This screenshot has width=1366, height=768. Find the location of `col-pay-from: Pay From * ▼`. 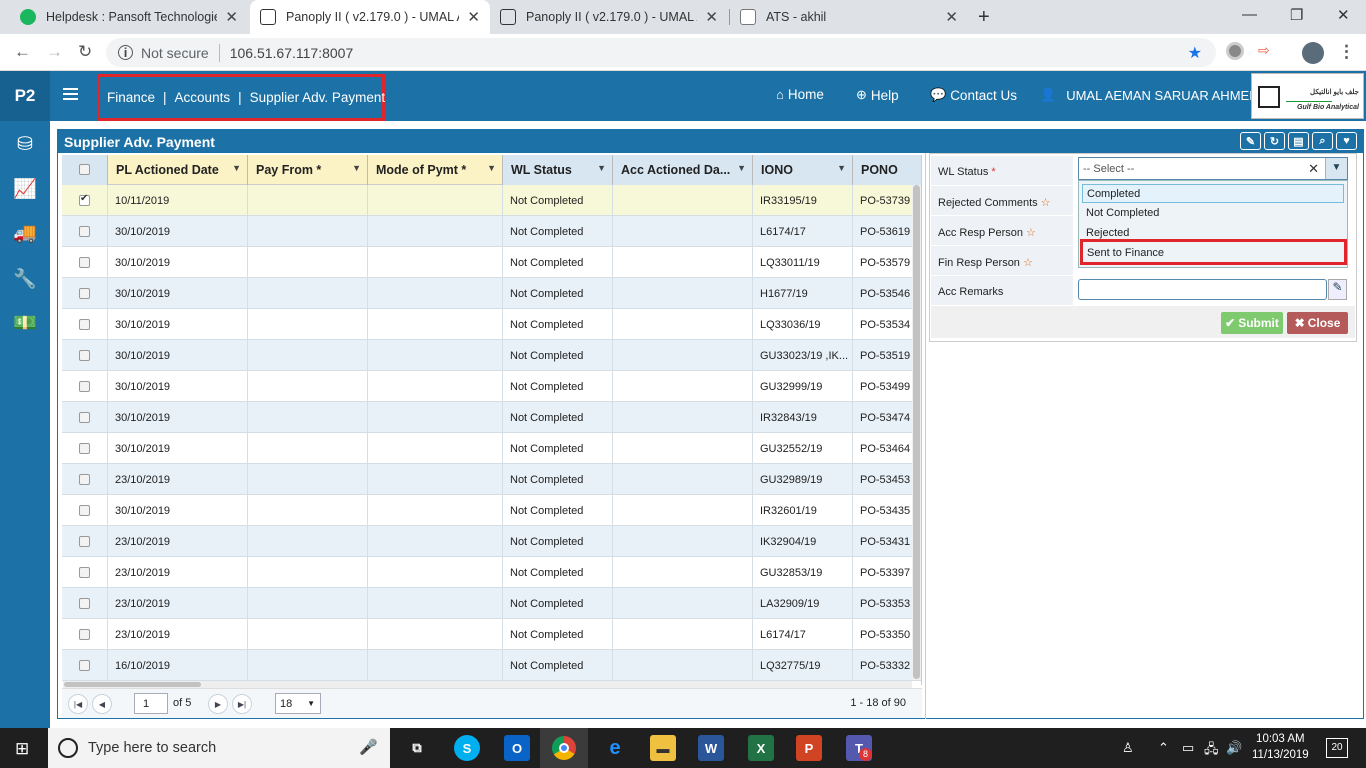

col-pay-from: Pay From * ▼ is located at coordinates (308, 170).